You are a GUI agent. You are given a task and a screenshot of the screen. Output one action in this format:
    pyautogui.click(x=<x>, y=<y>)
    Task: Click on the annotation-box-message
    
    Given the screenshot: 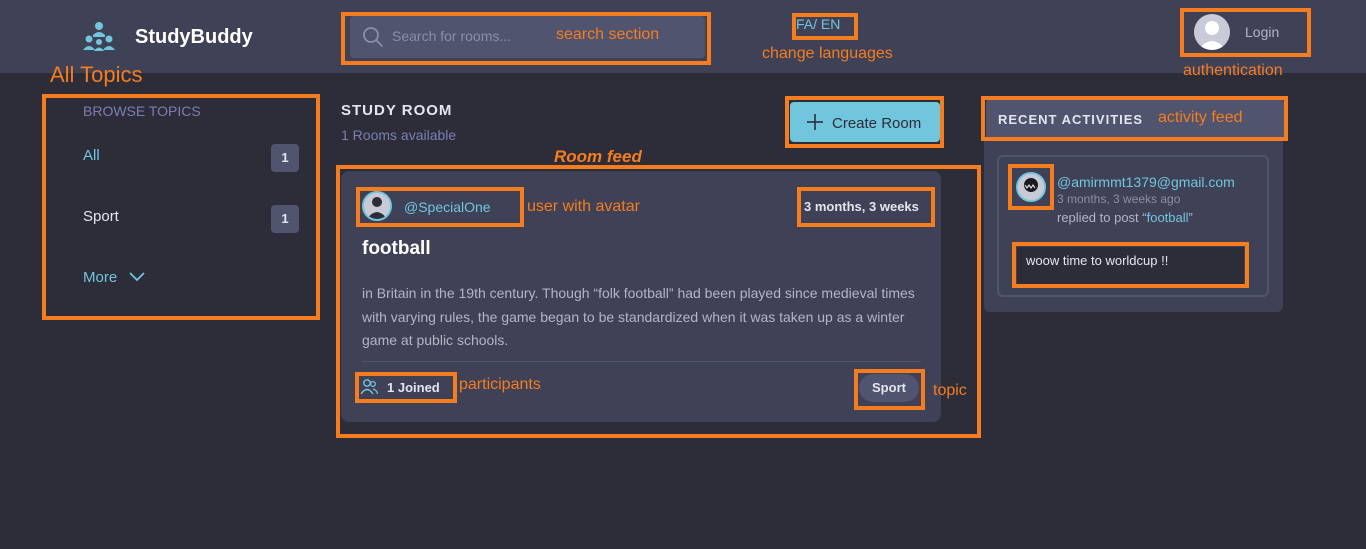 What is the action you would take?
    pyautogui.click(x=1130, y=265)
    